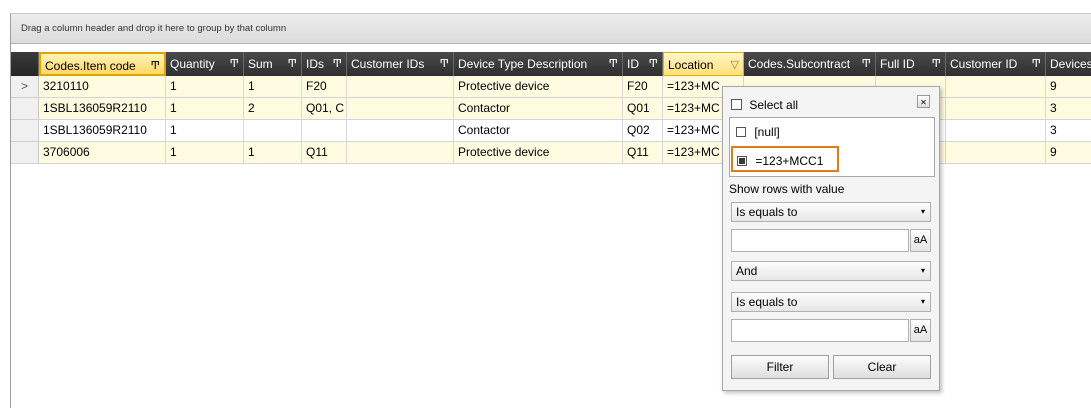  I want to click on header-label: Quantity, so click(192, 64).